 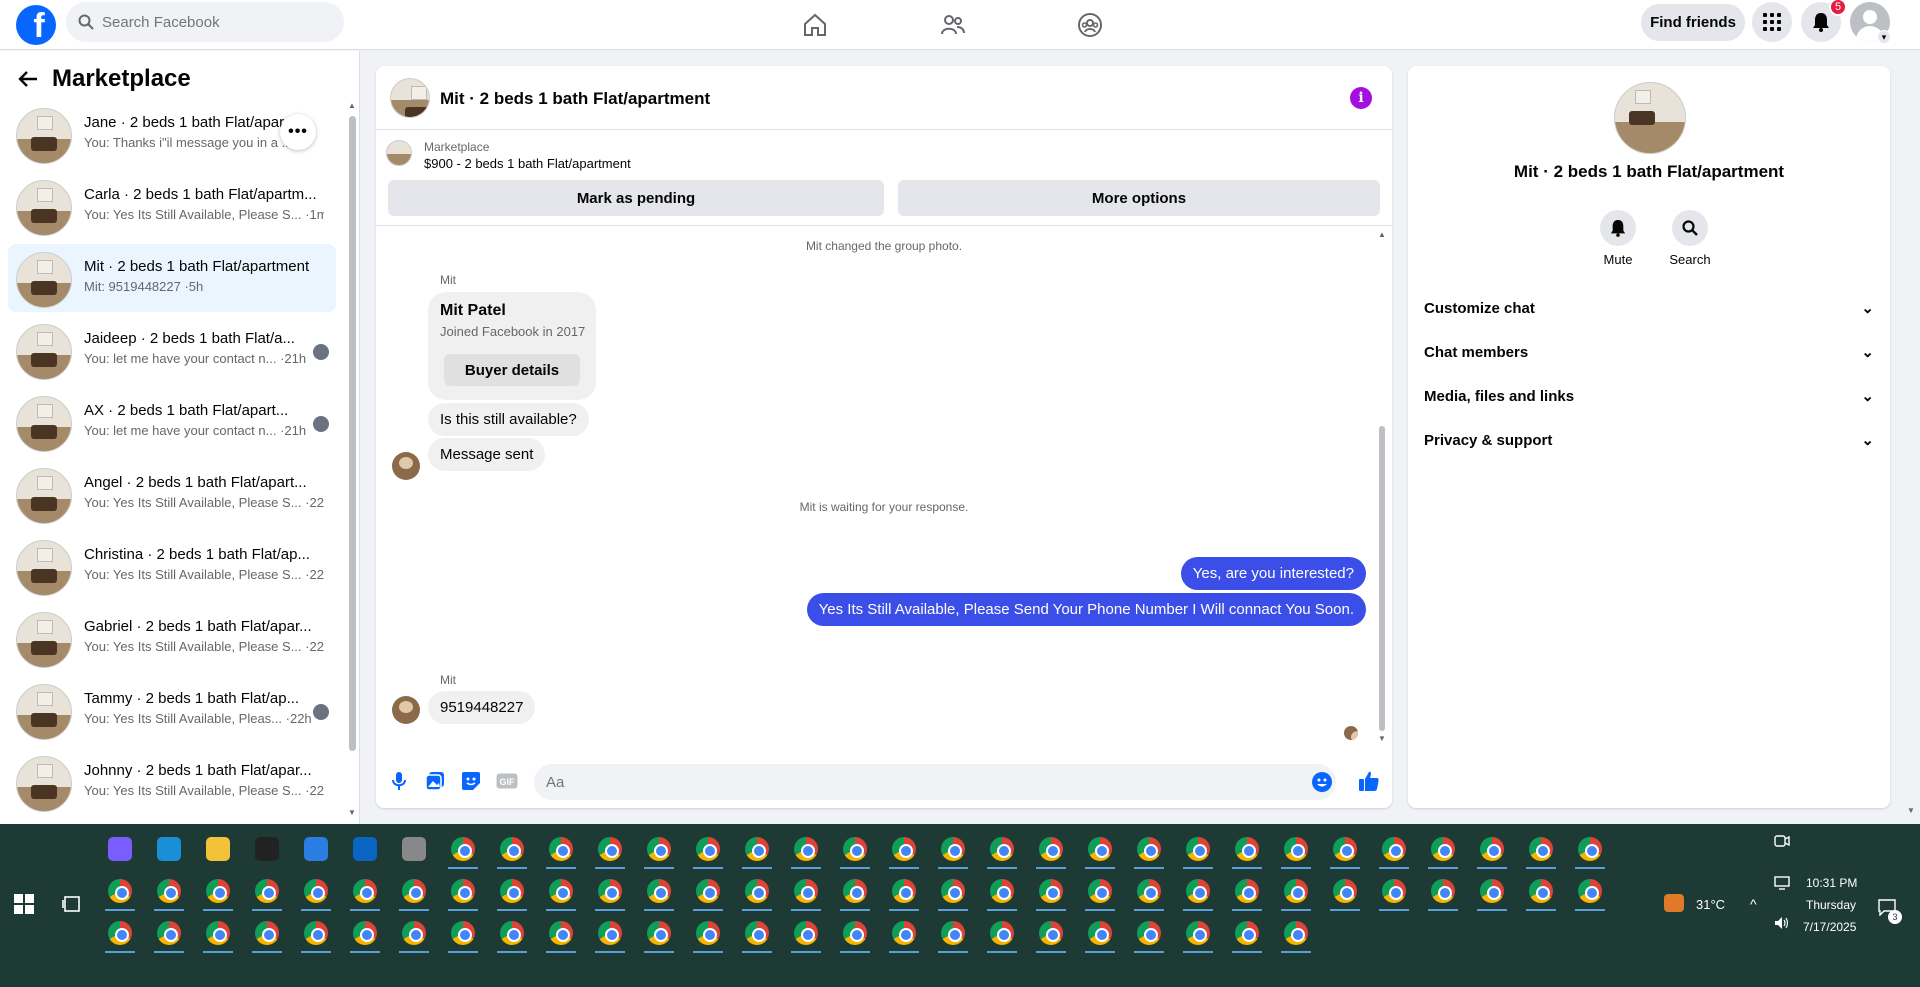 What do you see at coordinates (352, 105) in the screenshot?
I see `scroll-up-arrow: ▲` at bounding box center [352, 105].